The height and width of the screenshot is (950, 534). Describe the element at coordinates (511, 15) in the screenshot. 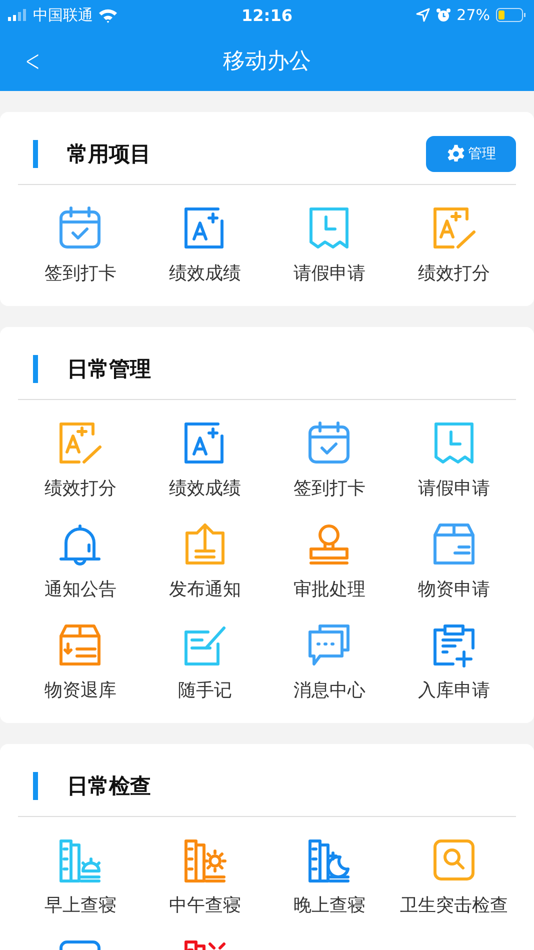

I see `battery-icon` at that location.